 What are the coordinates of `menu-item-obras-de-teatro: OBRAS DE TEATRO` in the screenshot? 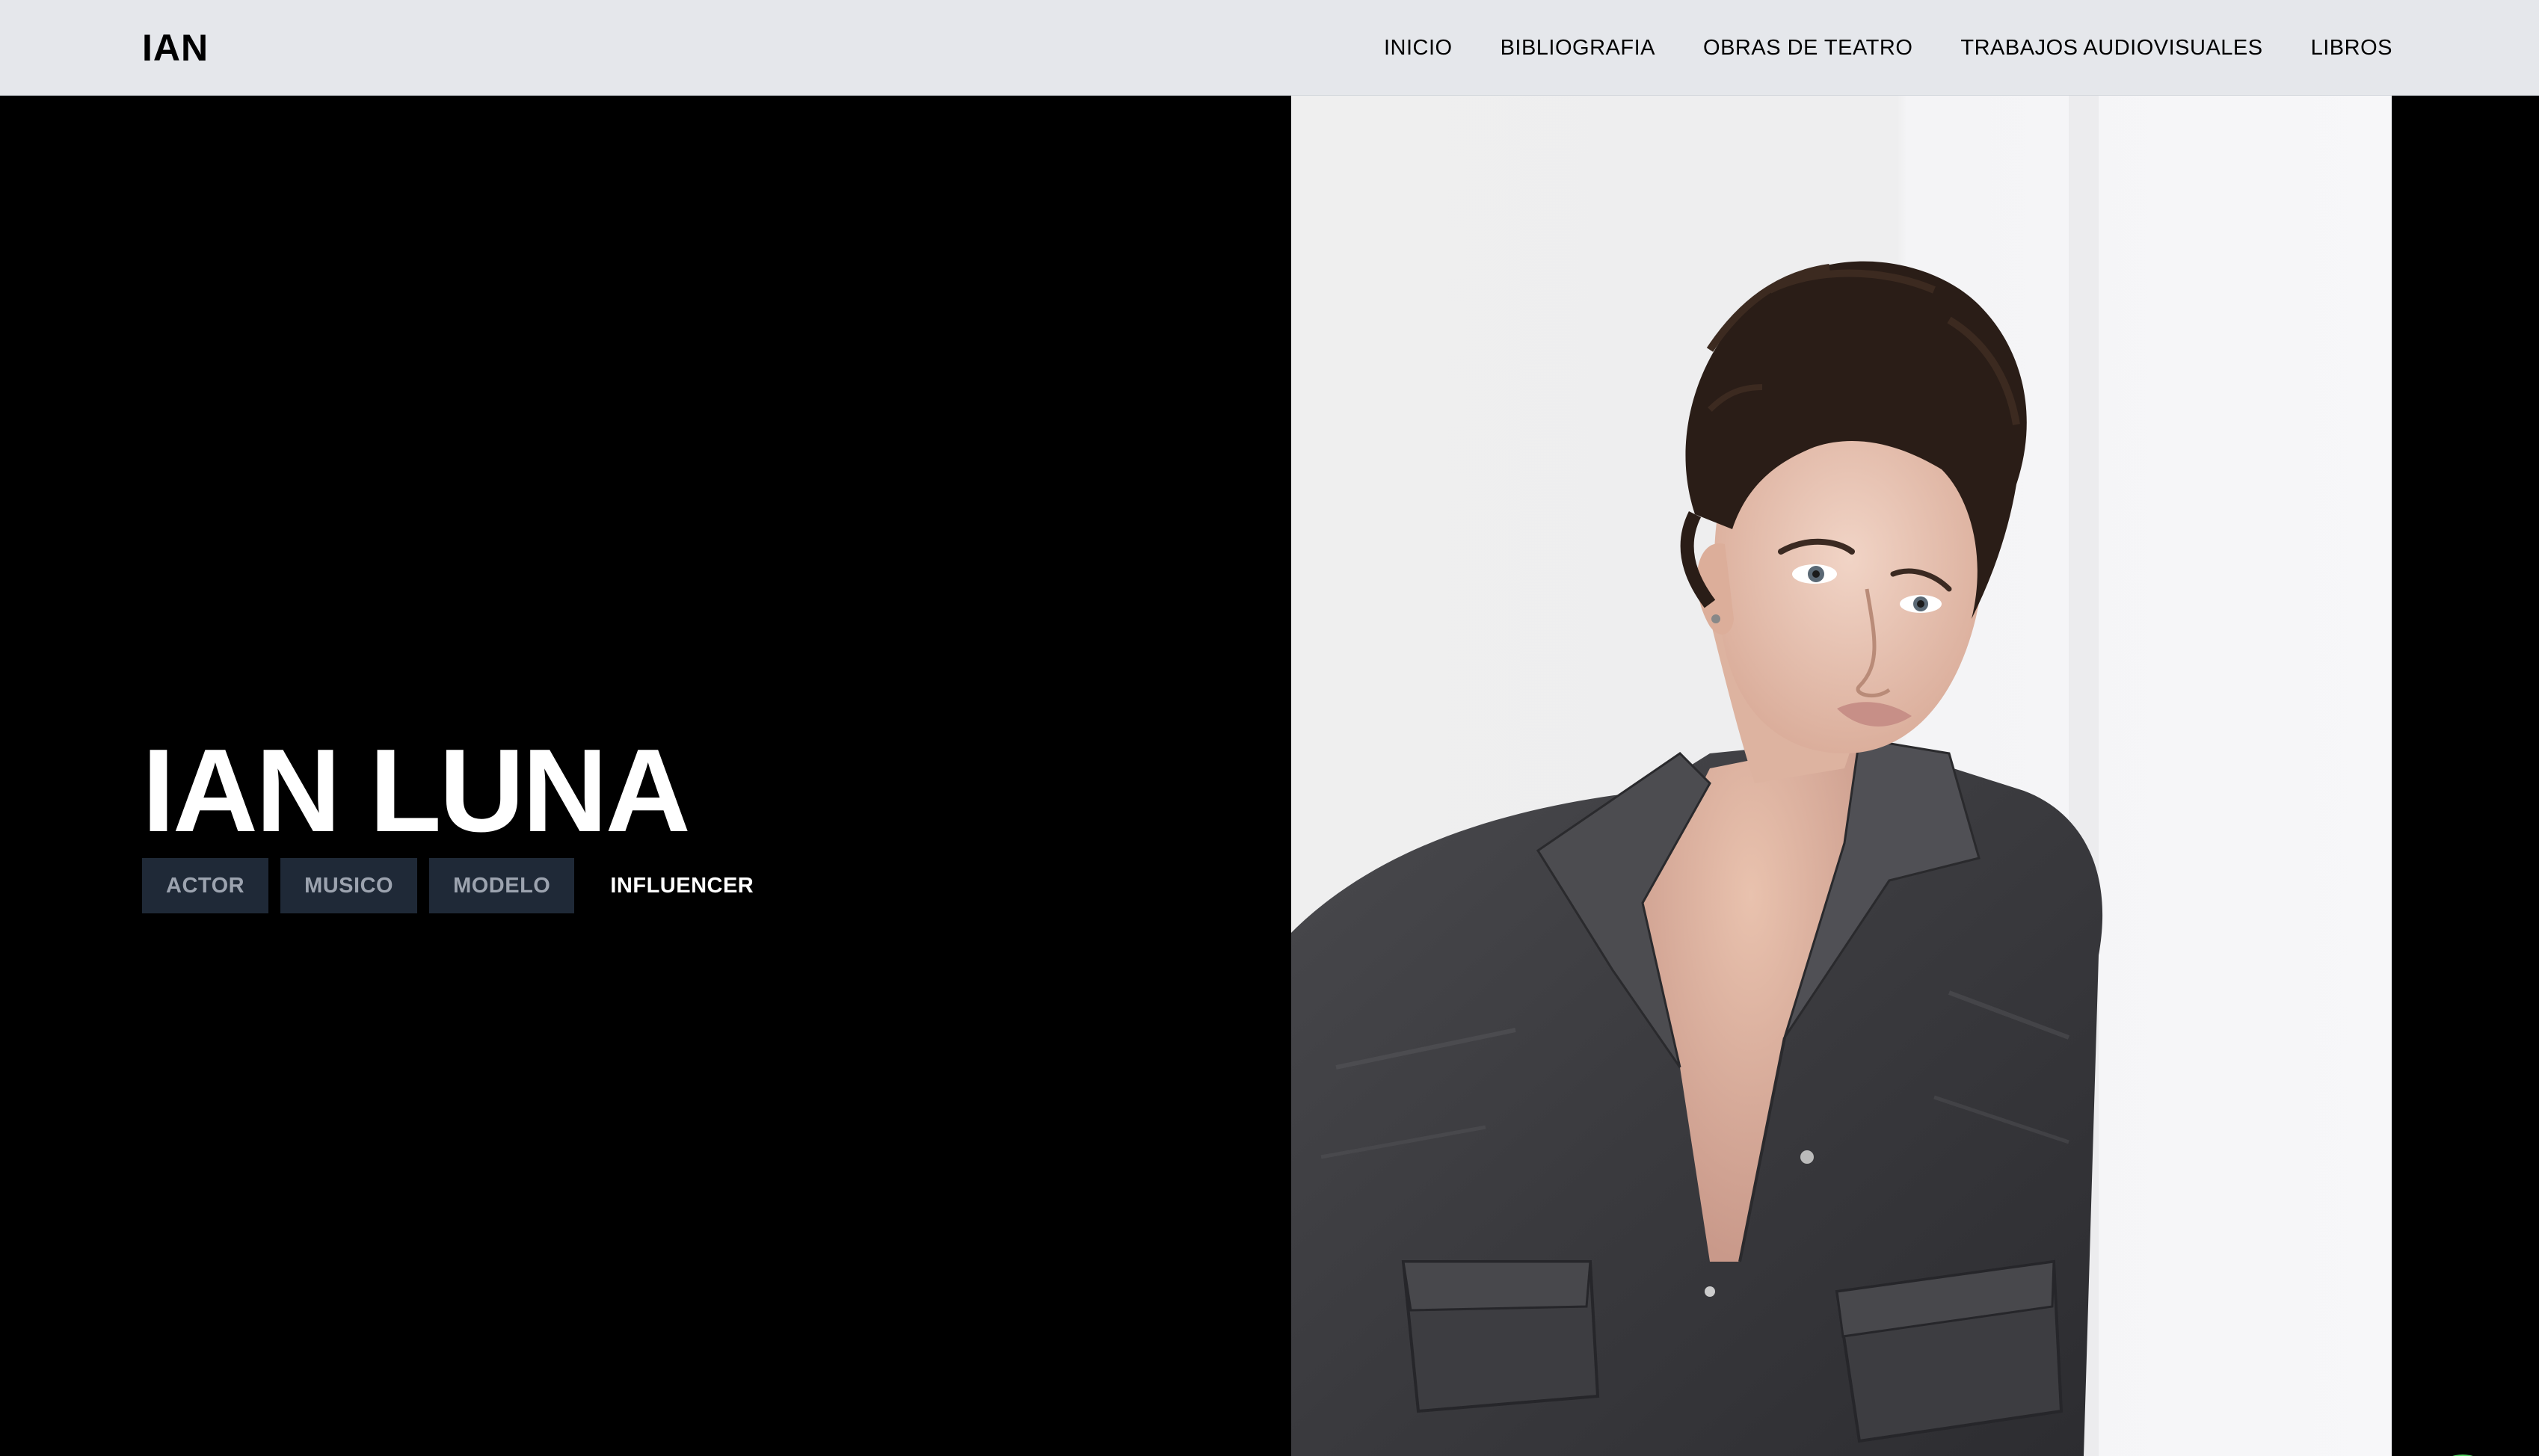 It's located at (1807, 48).